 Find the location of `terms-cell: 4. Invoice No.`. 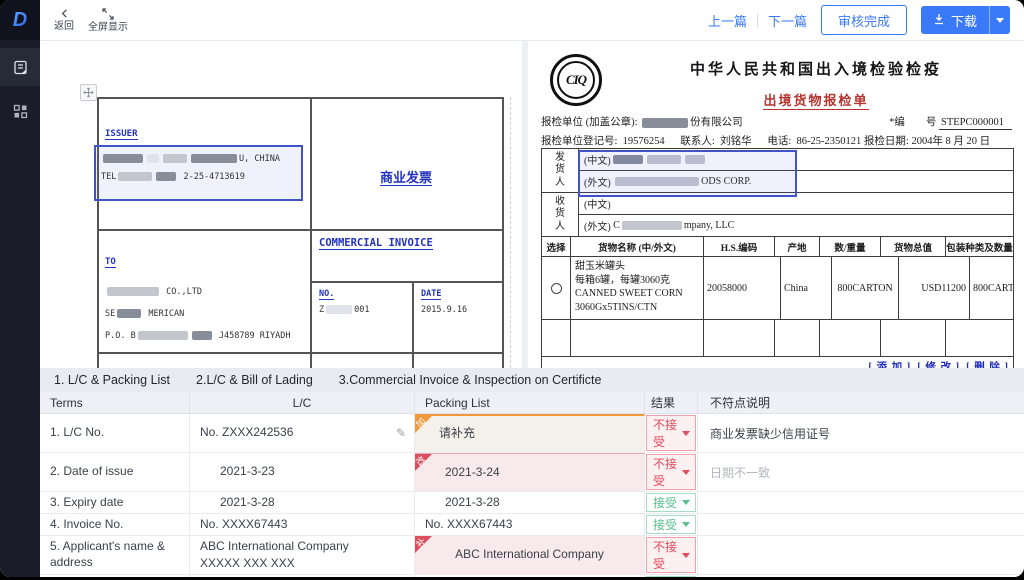

terms-cell: 4. Invoice No. is located at coordinates (115, 525).